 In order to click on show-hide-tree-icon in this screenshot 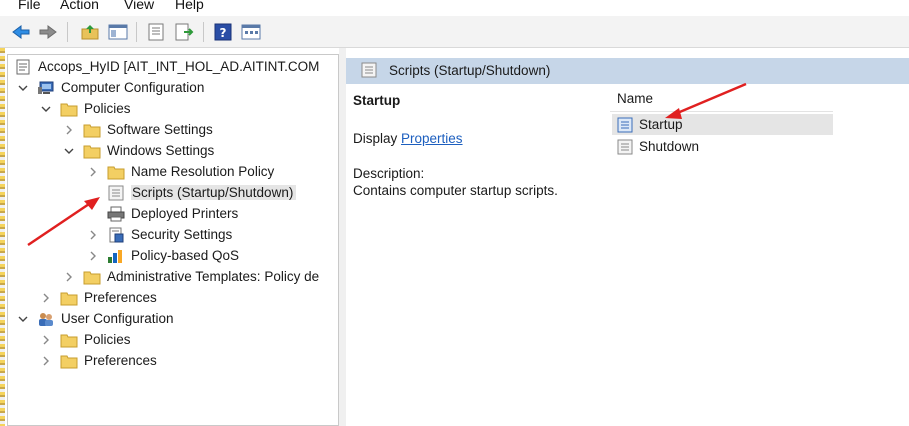, I will do `click(118, 32)`.